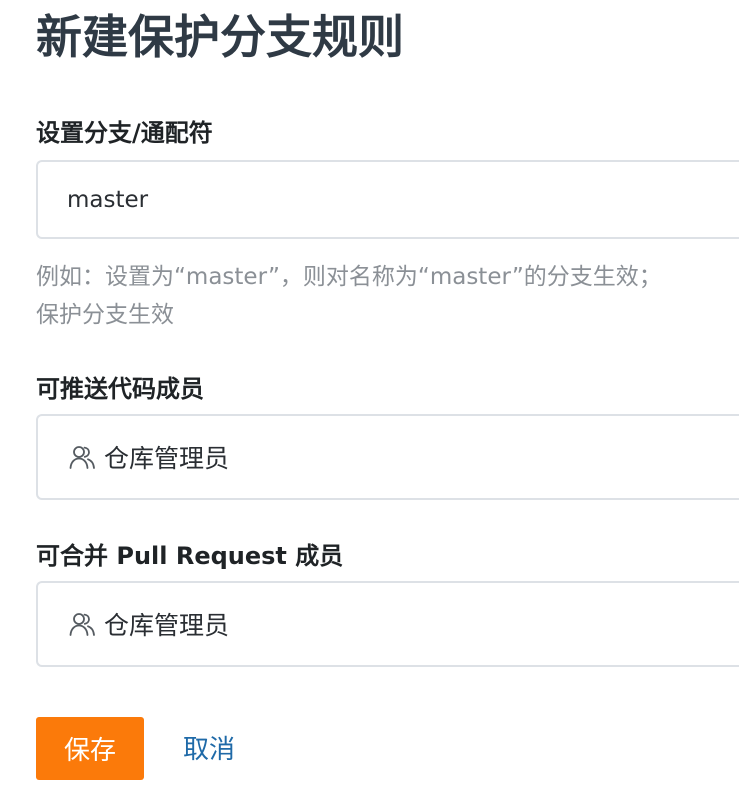 Image resolution: width=739 pixels, height=785 pixels. Describe the element at coordinates (190, 556) in the screenshot. I see `merge-members-label: 可合并 Pull Request 成员` at that location.